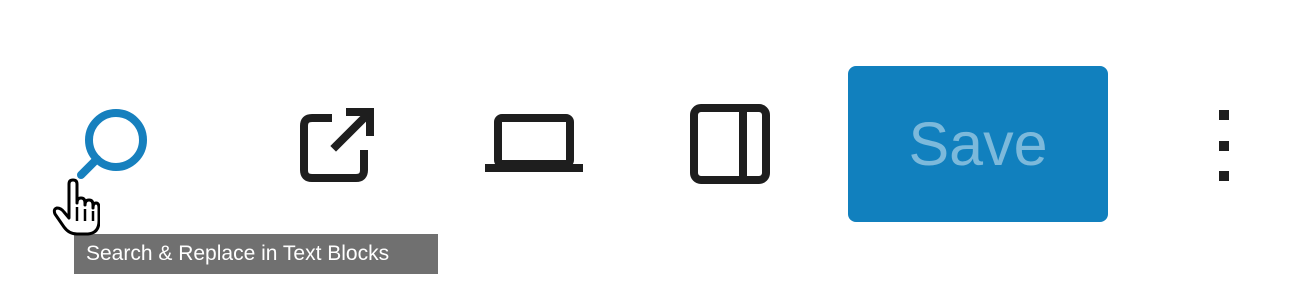 This screenshot has width=1304, height=292. I want to click on search-icon, so click(112, 144).